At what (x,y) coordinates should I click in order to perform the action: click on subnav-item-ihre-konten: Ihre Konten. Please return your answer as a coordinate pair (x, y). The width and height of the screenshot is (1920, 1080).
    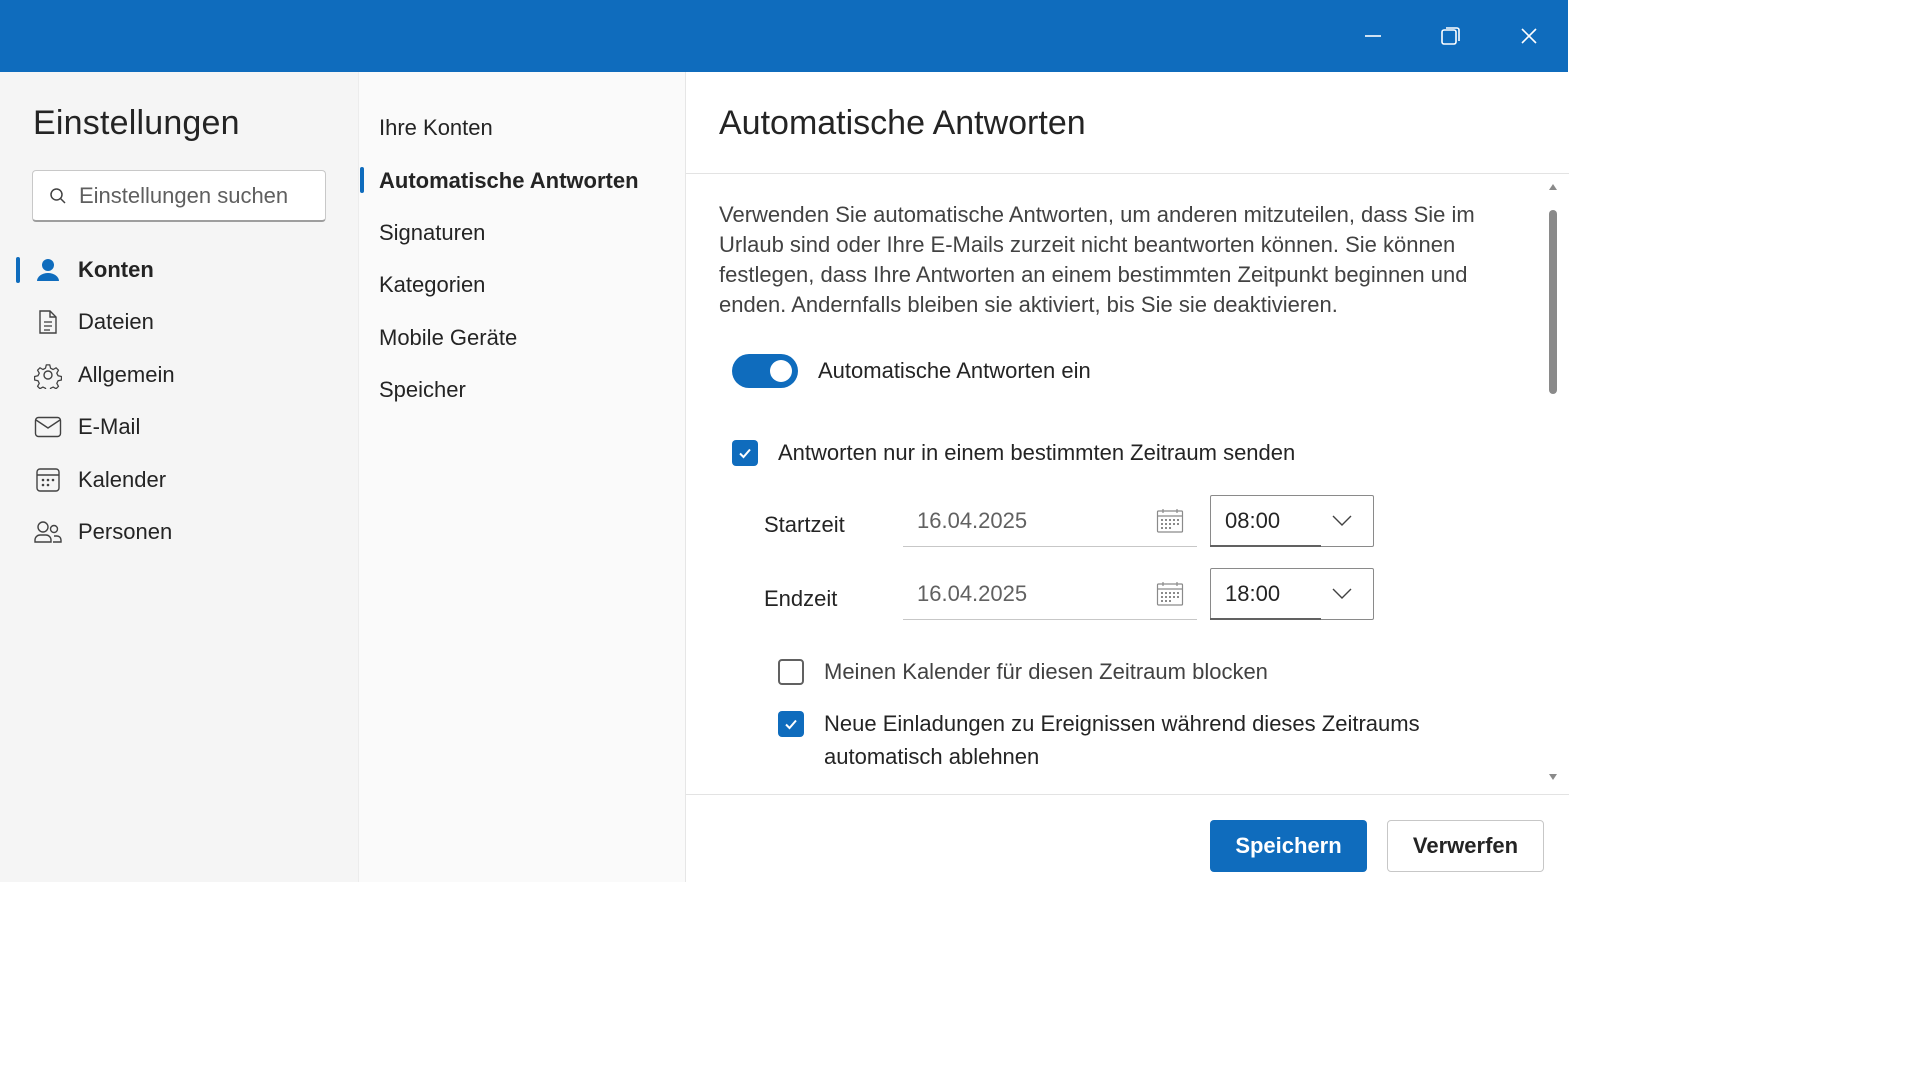
    Looking at the image, I should click on (522, 128).